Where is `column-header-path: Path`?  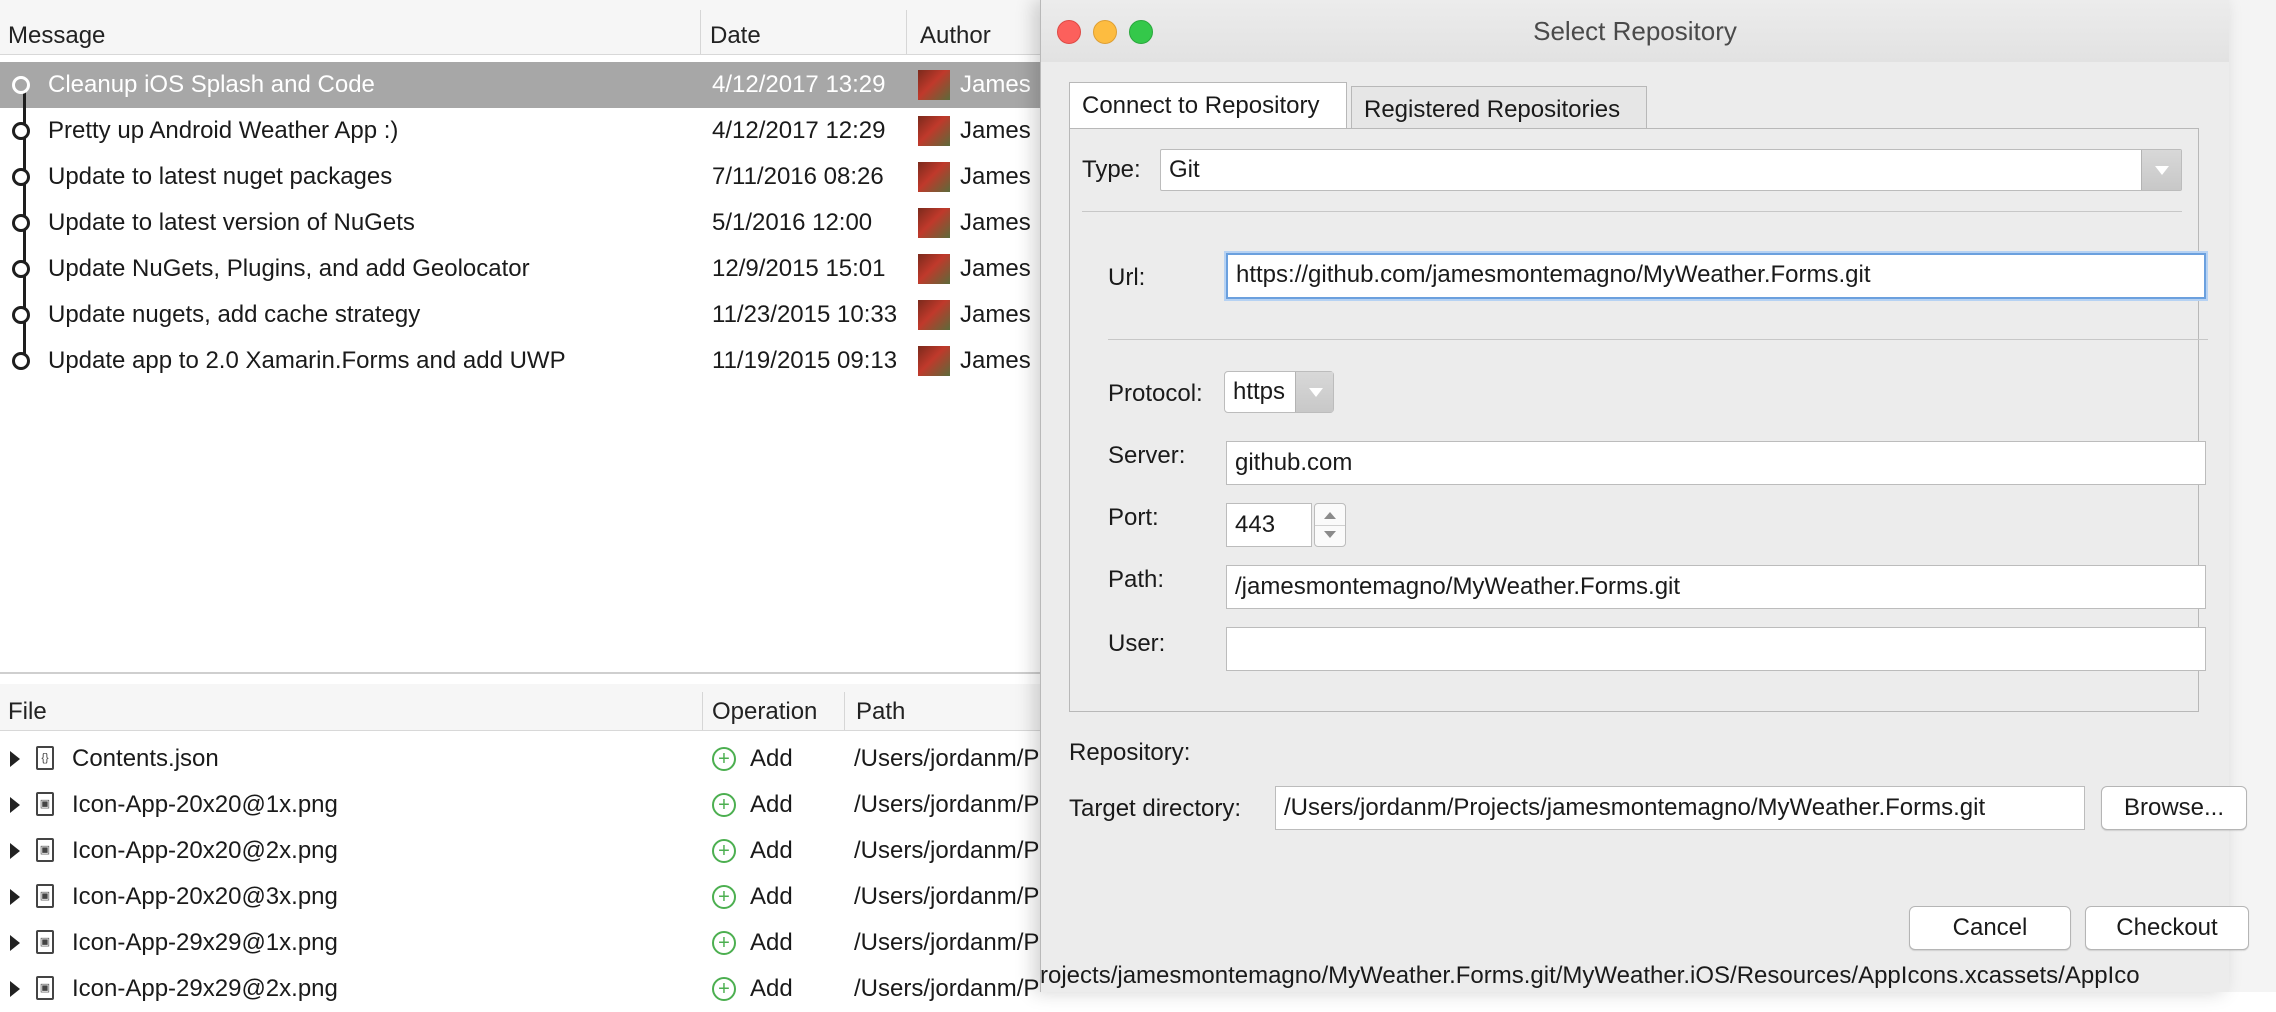
column-header-path: Path is located at coordinates (880, 707).